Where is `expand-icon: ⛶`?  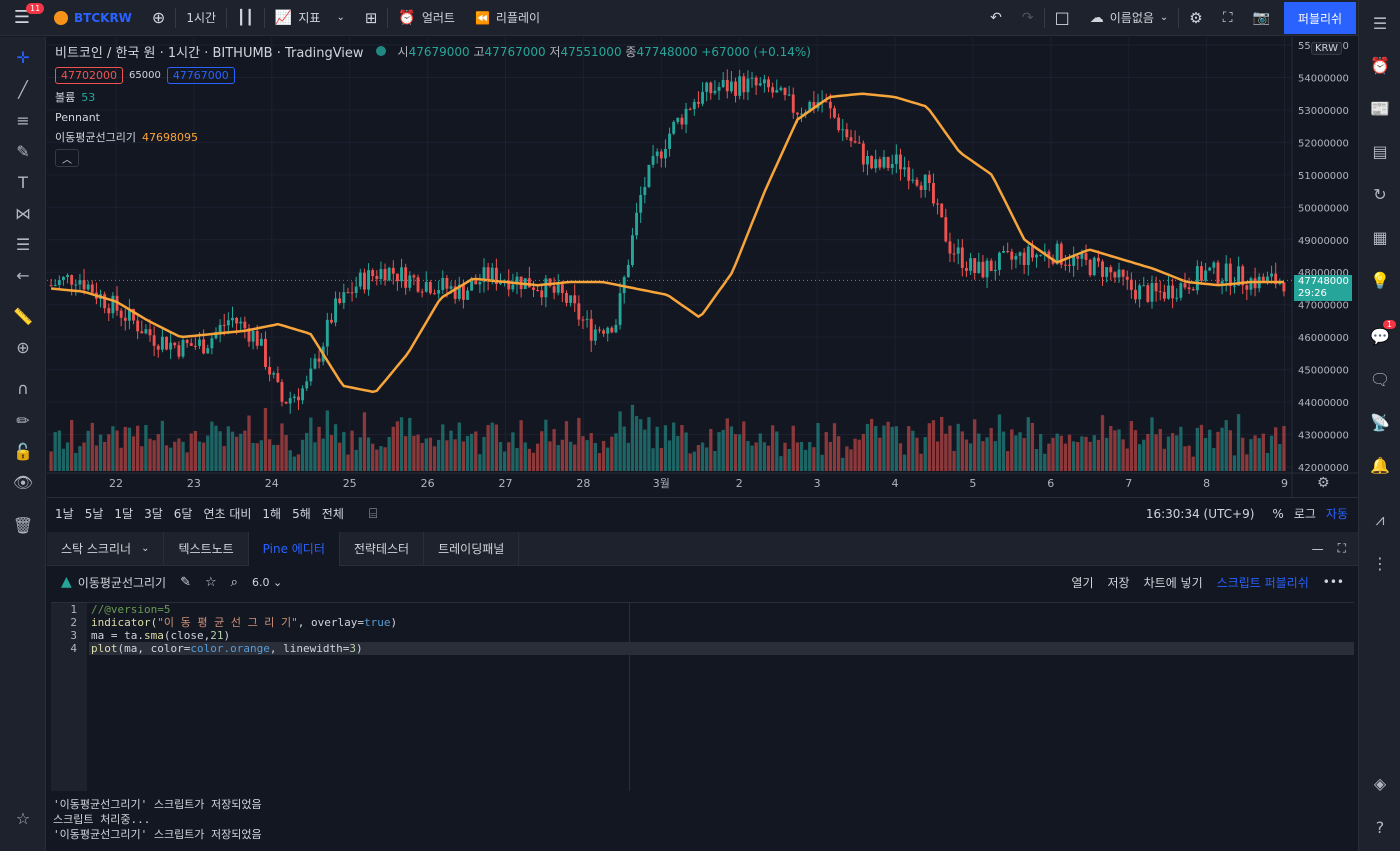
expand-icon: ⛶ is located at coordinates (1227, 17).